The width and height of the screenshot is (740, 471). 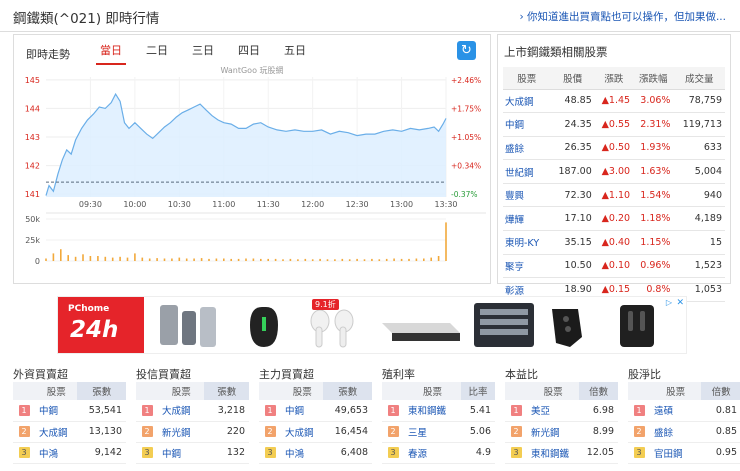 What do you see at coordinates (466, 166) in the screenshot?
I see `pct-tick-label: +0.34%` at bounding box center [466, 166].